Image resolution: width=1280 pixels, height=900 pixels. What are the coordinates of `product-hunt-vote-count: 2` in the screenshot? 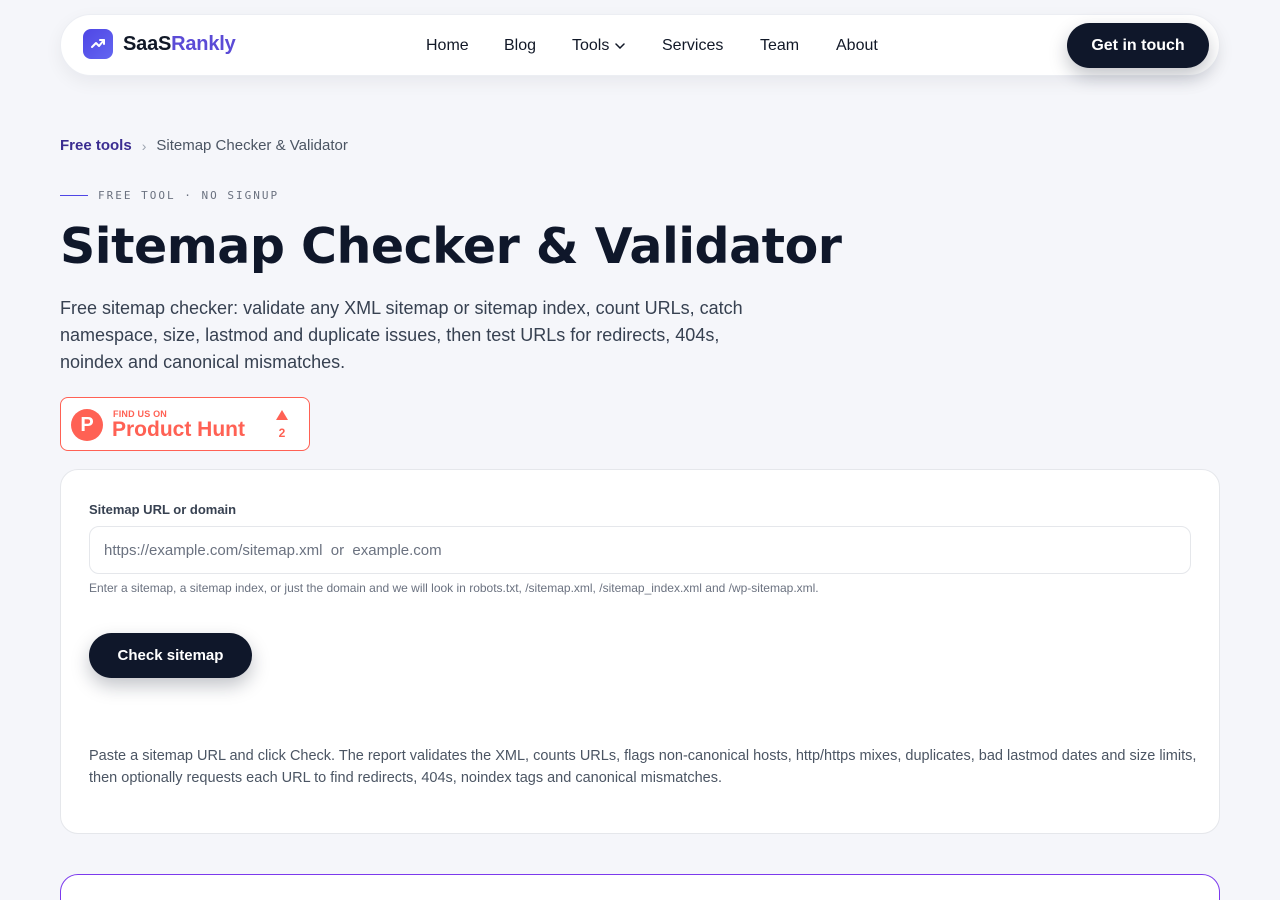 It's located at (282, 433).